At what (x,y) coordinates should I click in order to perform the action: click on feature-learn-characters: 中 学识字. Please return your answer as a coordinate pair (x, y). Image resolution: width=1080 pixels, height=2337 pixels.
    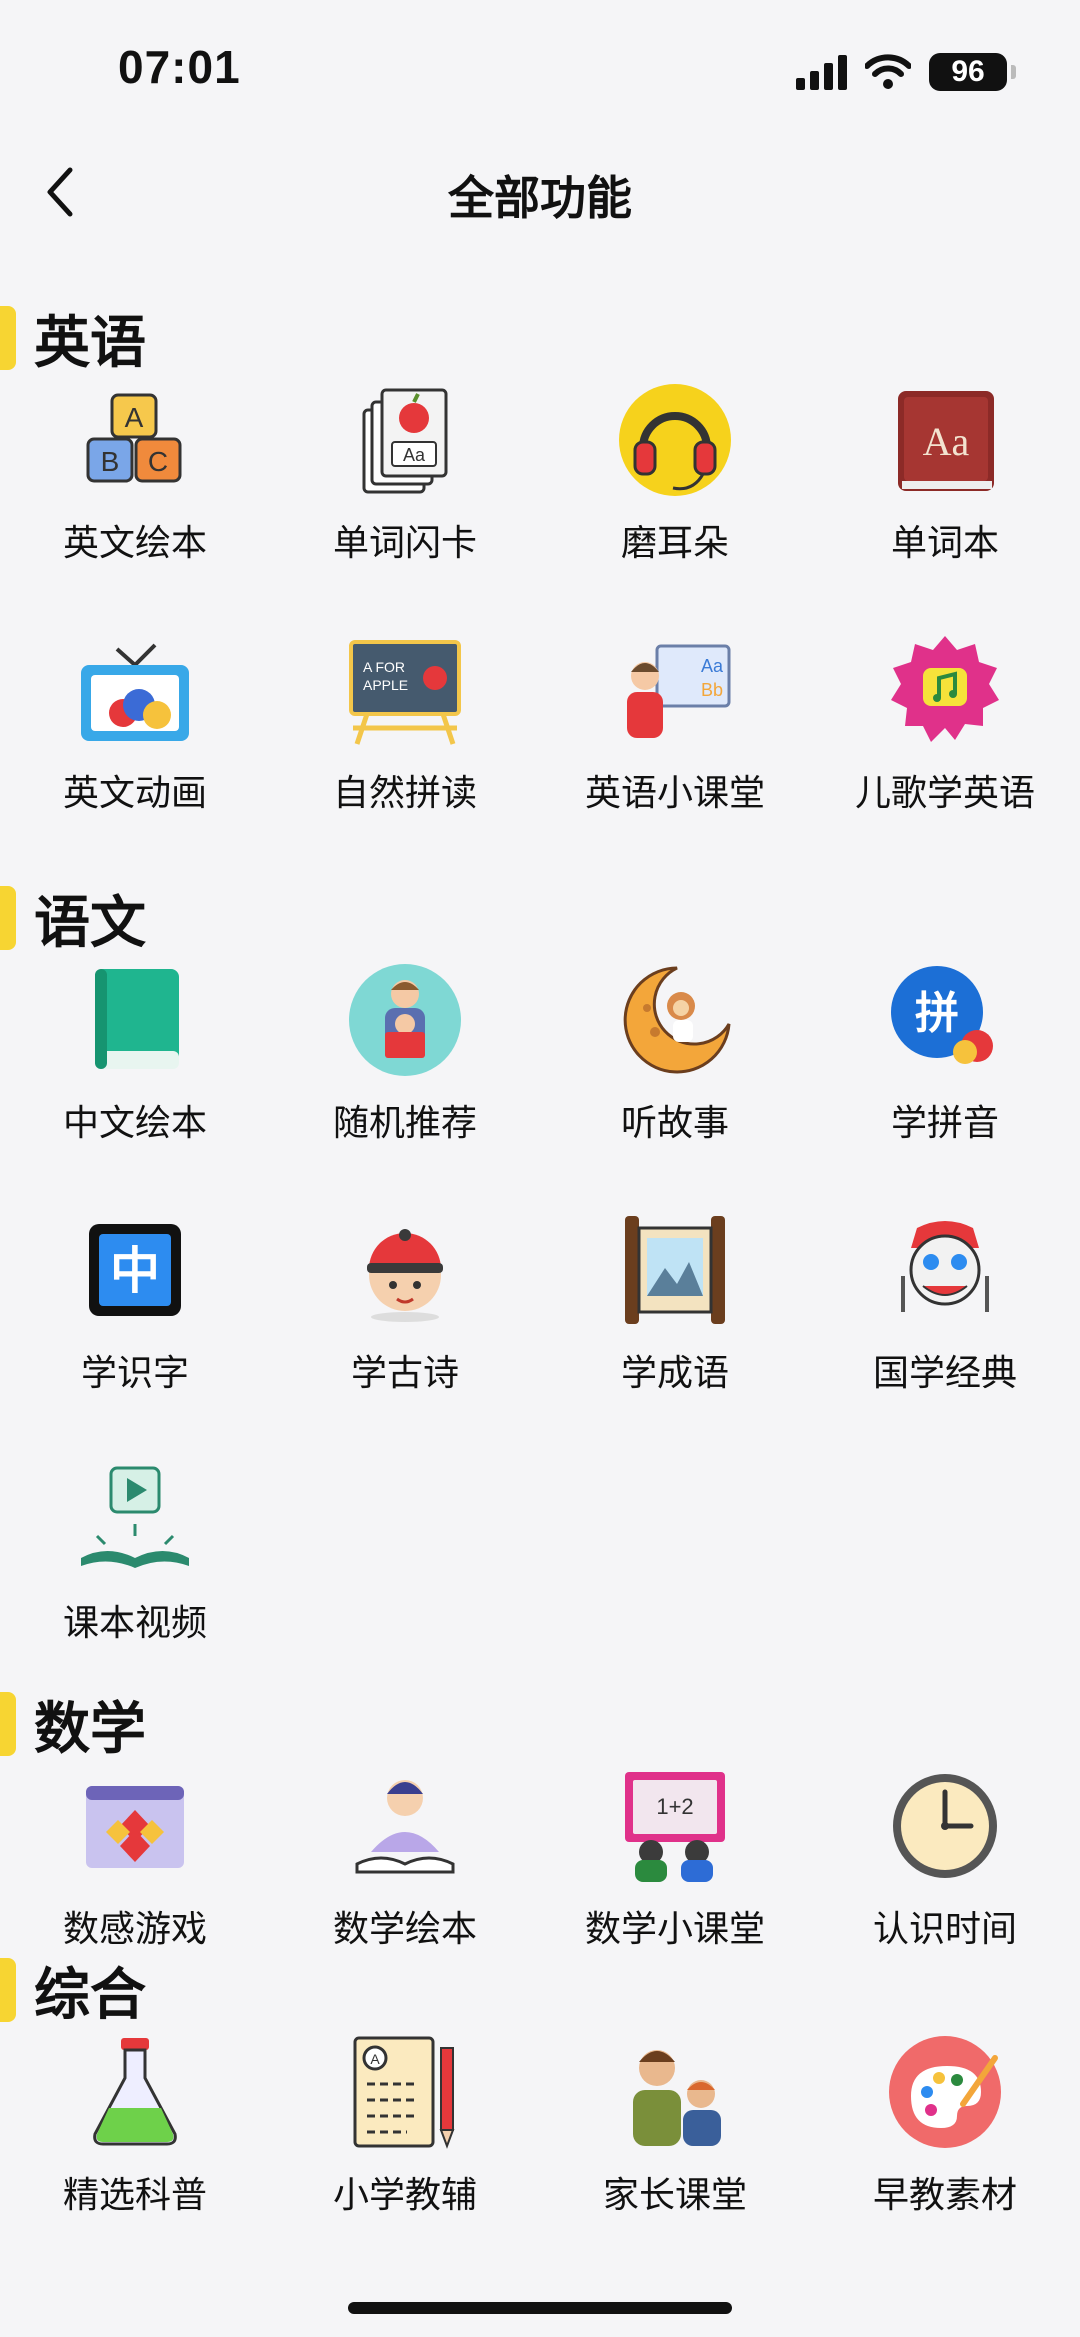
    Looking at the image, I should click on (135, 1335).